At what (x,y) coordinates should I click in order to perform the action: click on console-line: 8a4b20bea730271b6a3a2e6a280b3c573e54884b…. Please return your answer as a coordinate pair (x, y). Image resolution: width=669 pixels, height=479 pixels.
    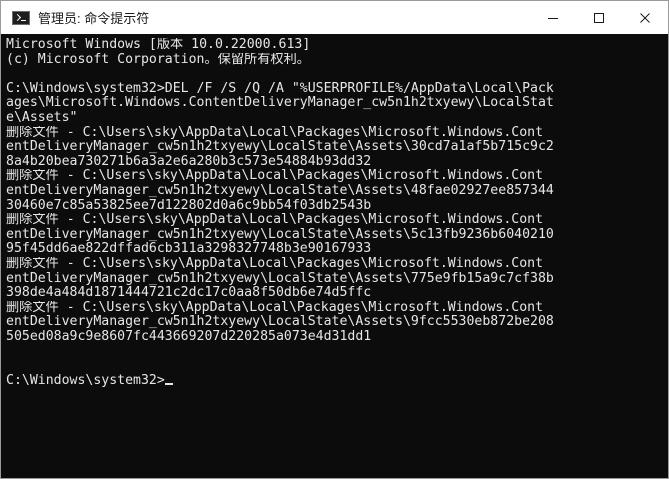
    Looking at the image, I should click on (189, 161).